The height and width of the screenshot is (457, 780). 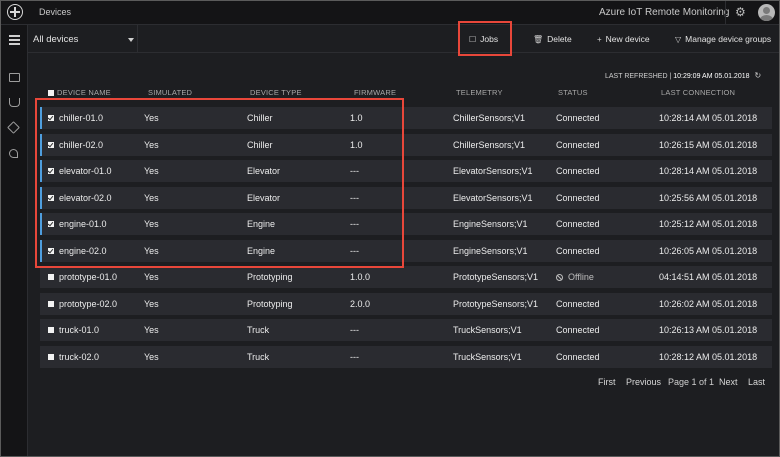 I want to click on top-divider, so click(x=725, y=13).